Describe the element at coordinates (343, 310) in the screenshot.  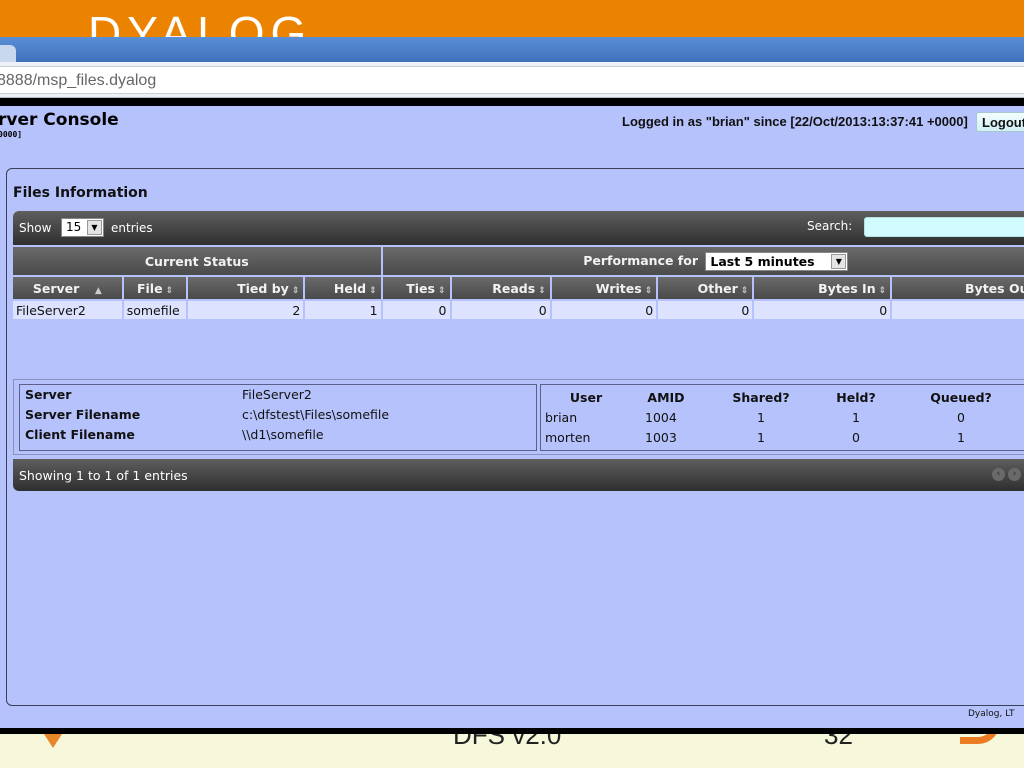
I see `cell-held: 1` at that location.